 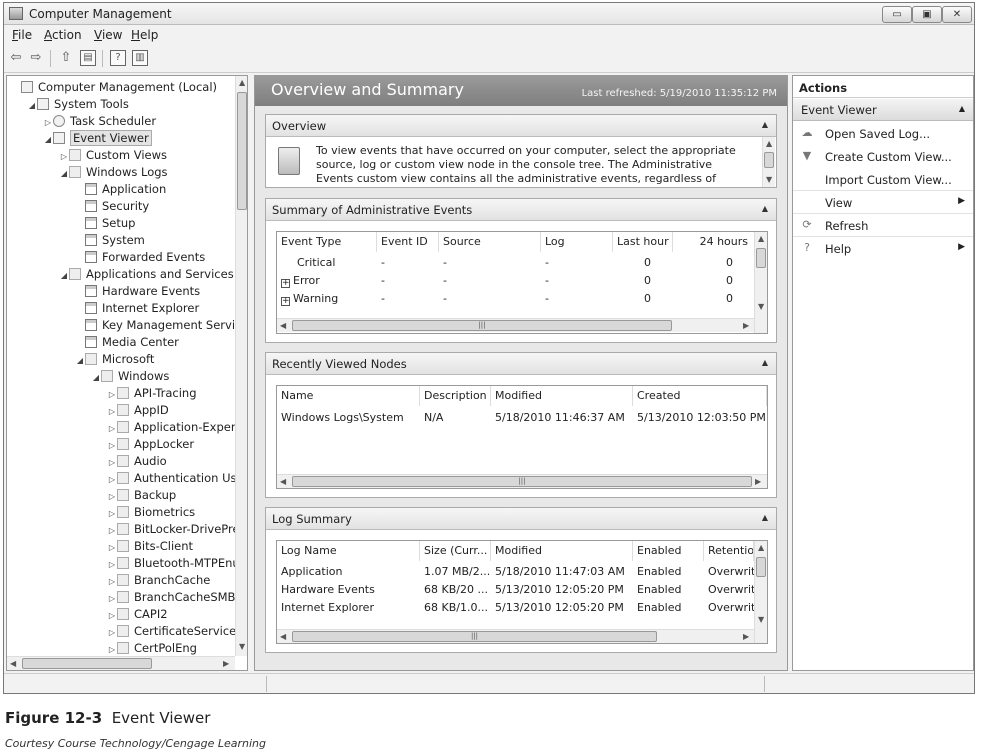 I want to click on table-cell: Application, so click(x=348, y=572).